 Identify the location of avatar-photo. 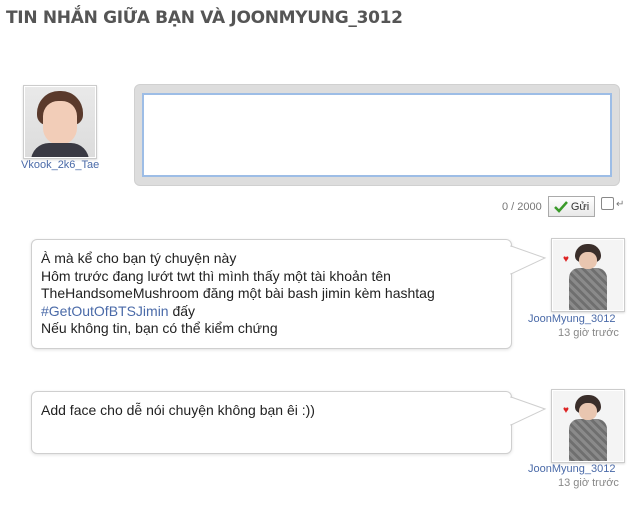
(60, 122).